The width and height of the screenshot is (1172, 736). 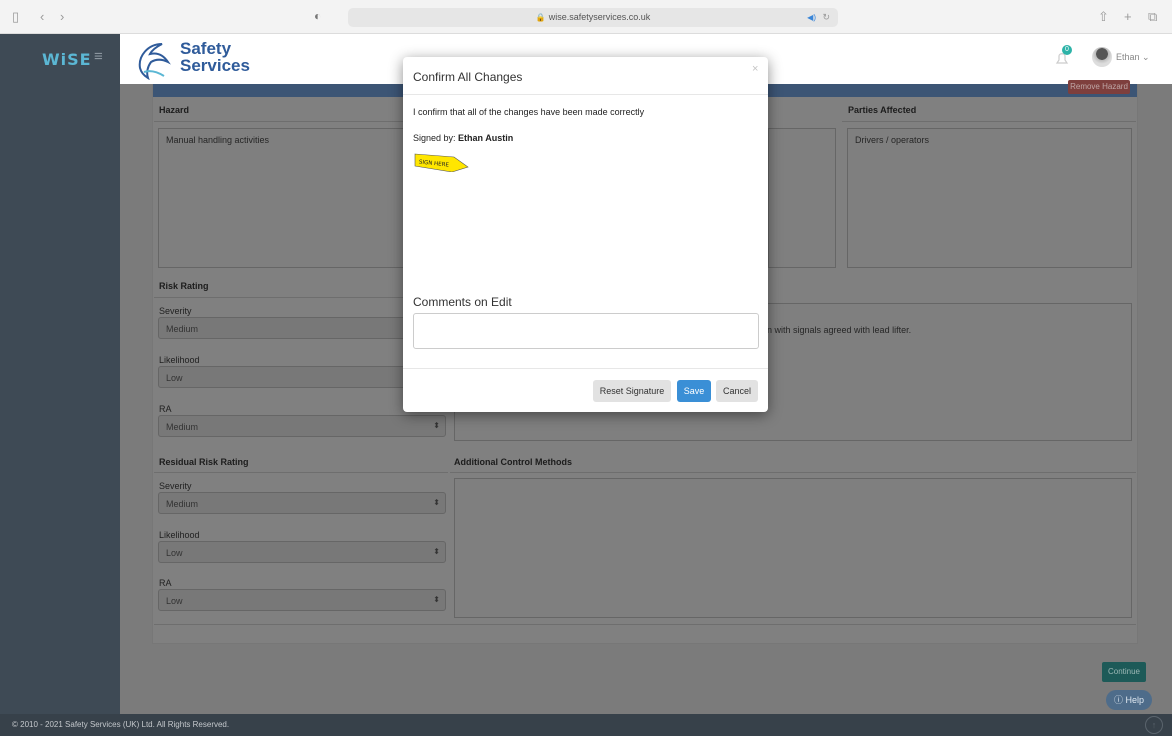 I want to click on comments-label: Comments on Edit, so click(x=462, y=302).